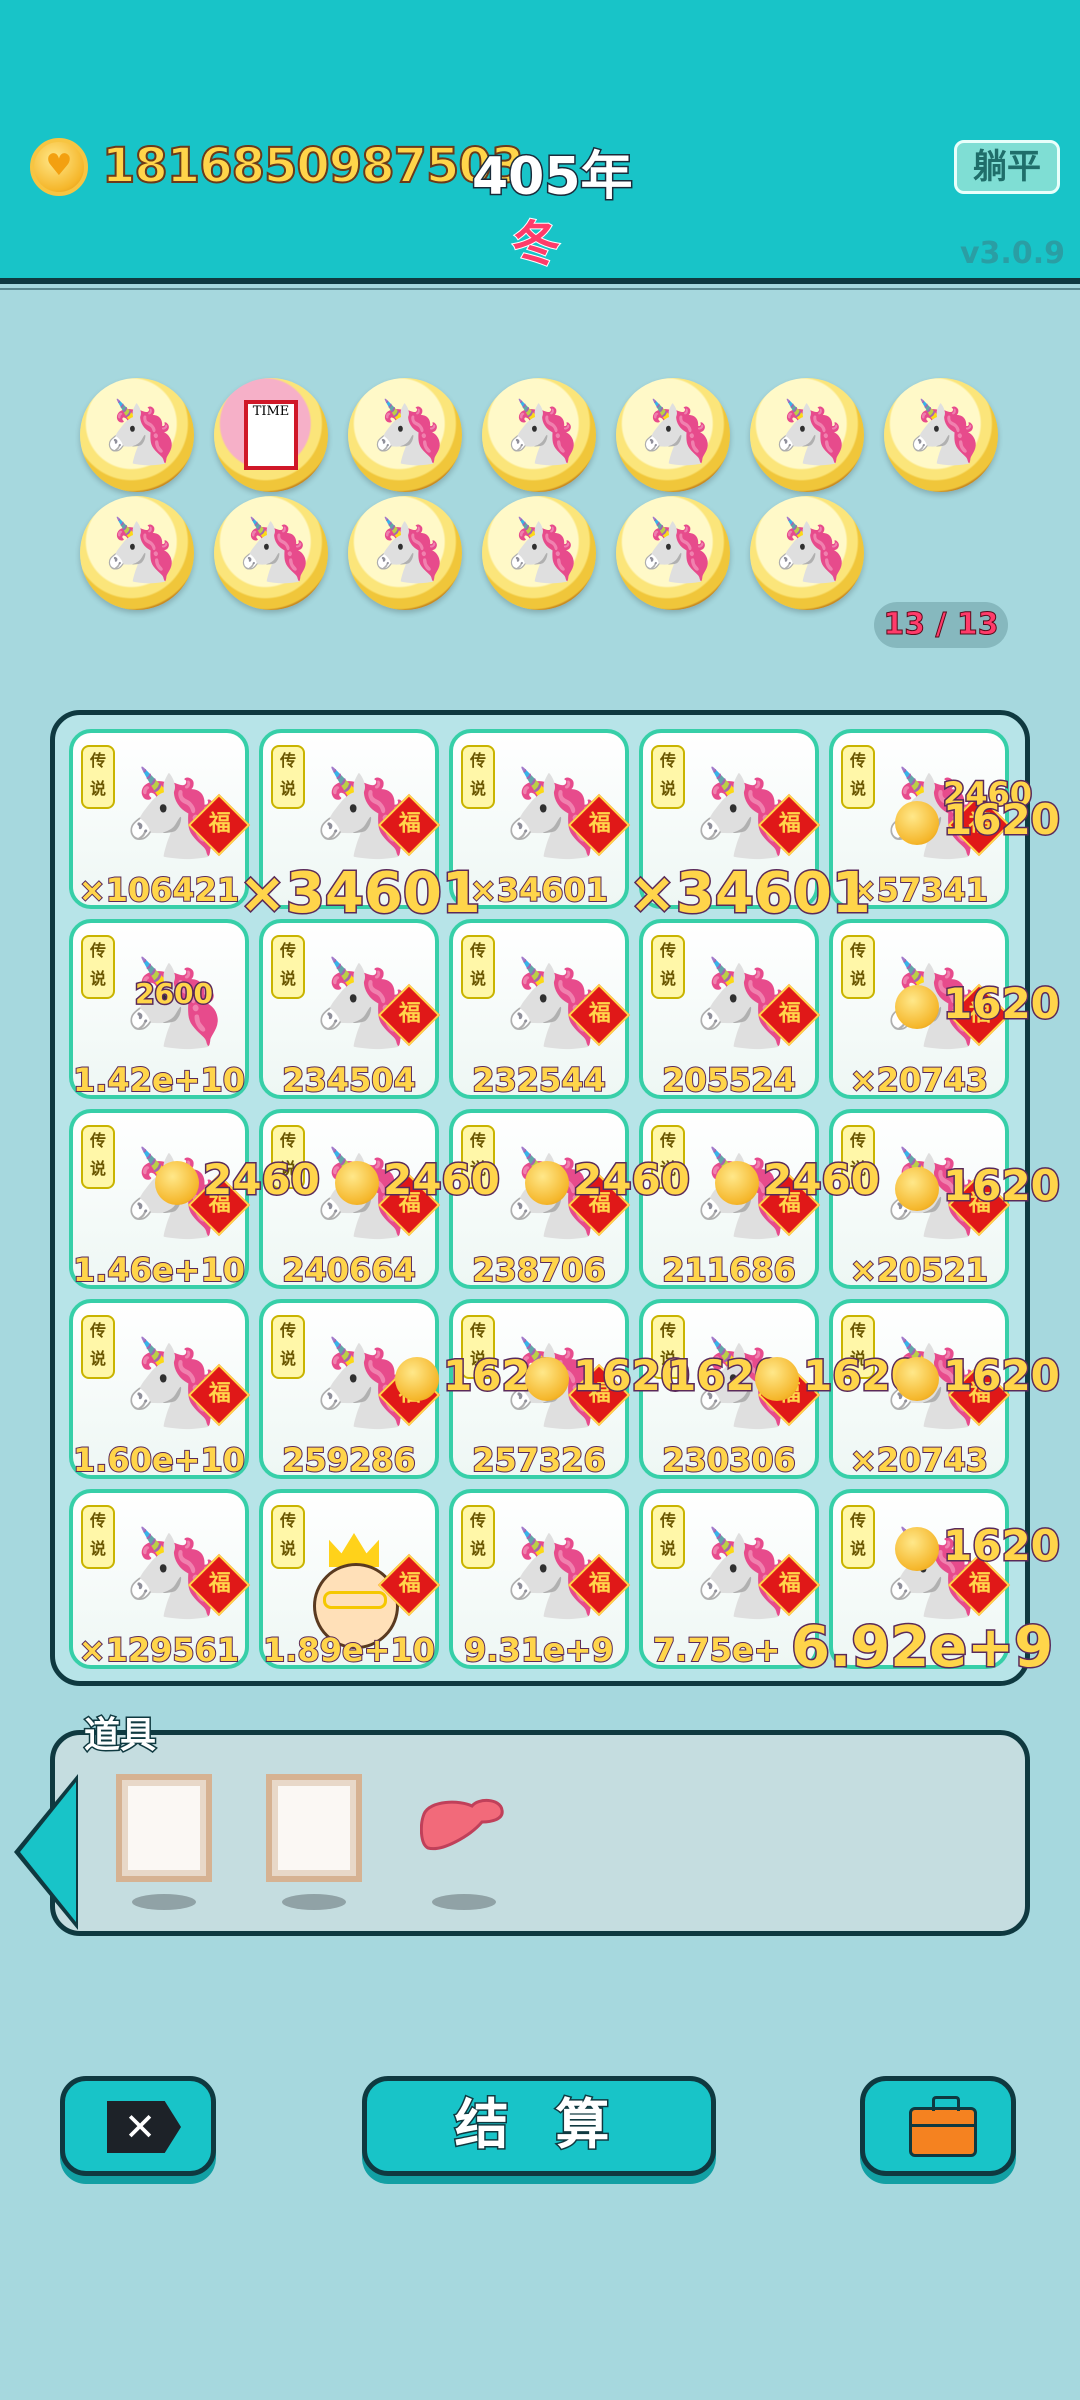  I want to click on tile-value: 259286, so click(349, 1460).